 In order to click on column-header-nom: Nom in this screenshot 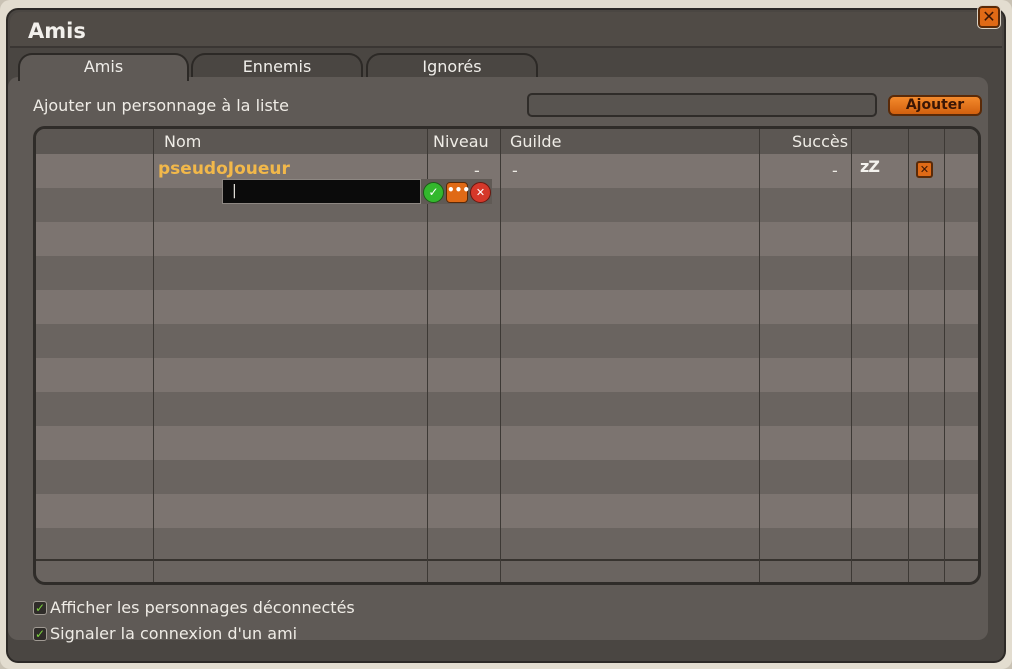, I will do `click(182, 141)`.